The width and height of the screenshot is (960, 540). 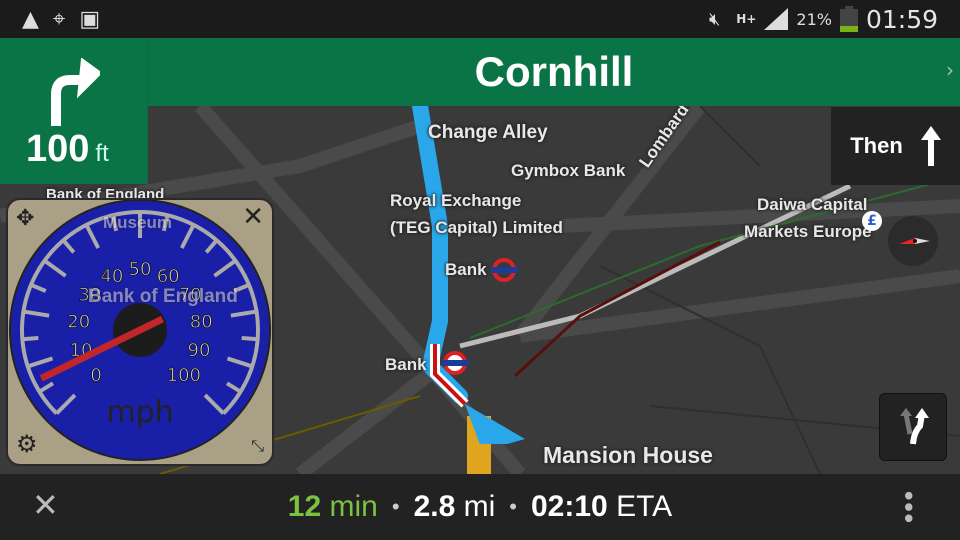 I want to click on map-label: Royal Exchange, so click(x=456, y=200).